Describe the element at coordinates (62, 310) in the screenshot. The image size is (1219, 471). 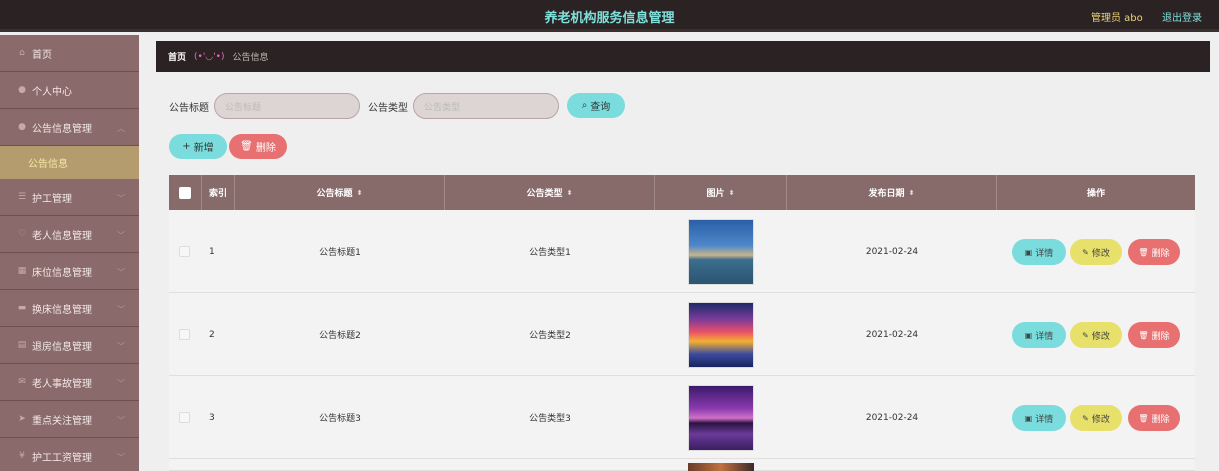
I see `sidebar-item-label: 换床信息管理` at that location.